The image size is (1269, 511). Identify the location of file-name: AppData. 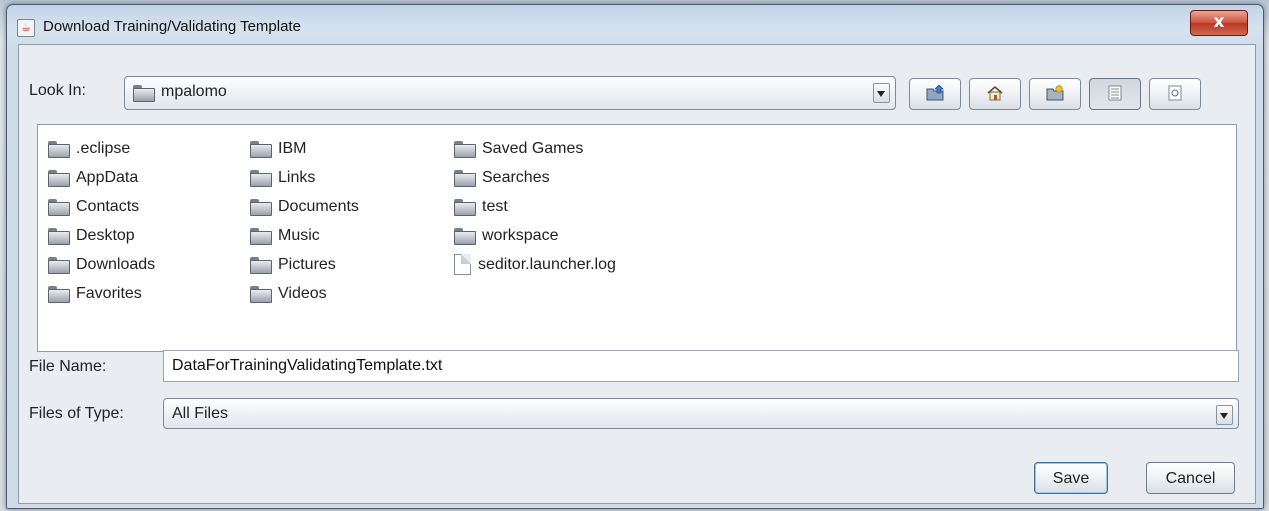
(107, 177).